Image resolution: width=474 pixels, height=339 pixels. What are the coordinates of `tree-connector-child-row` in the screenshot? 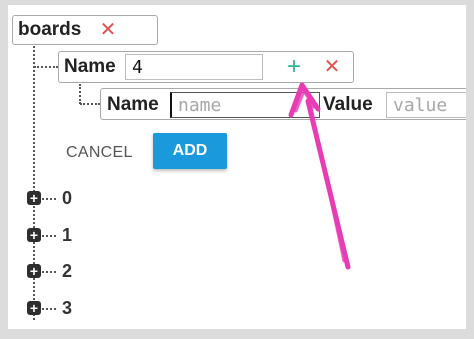 It's located at (90, 104).